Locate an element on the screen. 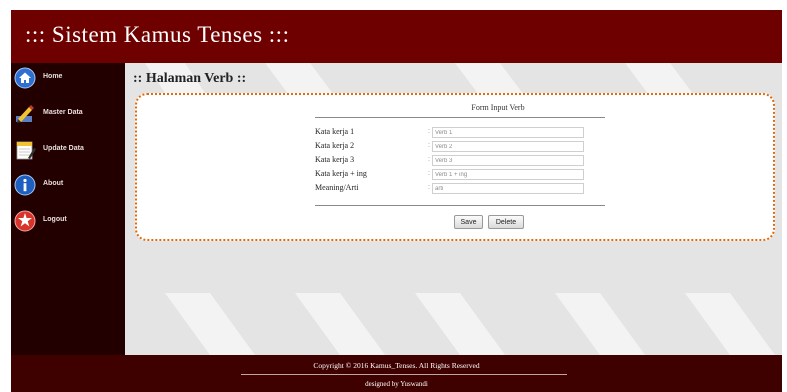 Image resolution: width=787 pixels, height=392 pixels. designer-credit: designed by Yuswandi is located at coordinates (396, 384).